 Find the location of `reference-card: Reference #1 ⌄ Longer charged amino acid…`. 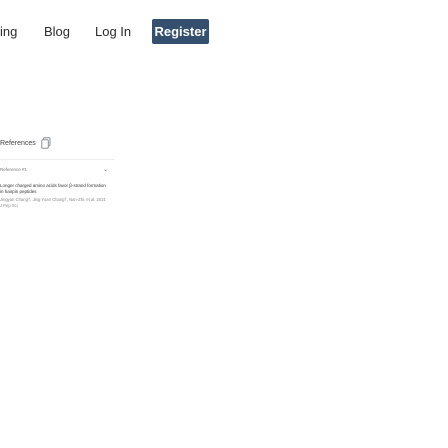

reference-card: Reference #1 ⌄ Longer charged amino acid… is located at coordinates (57, 244).